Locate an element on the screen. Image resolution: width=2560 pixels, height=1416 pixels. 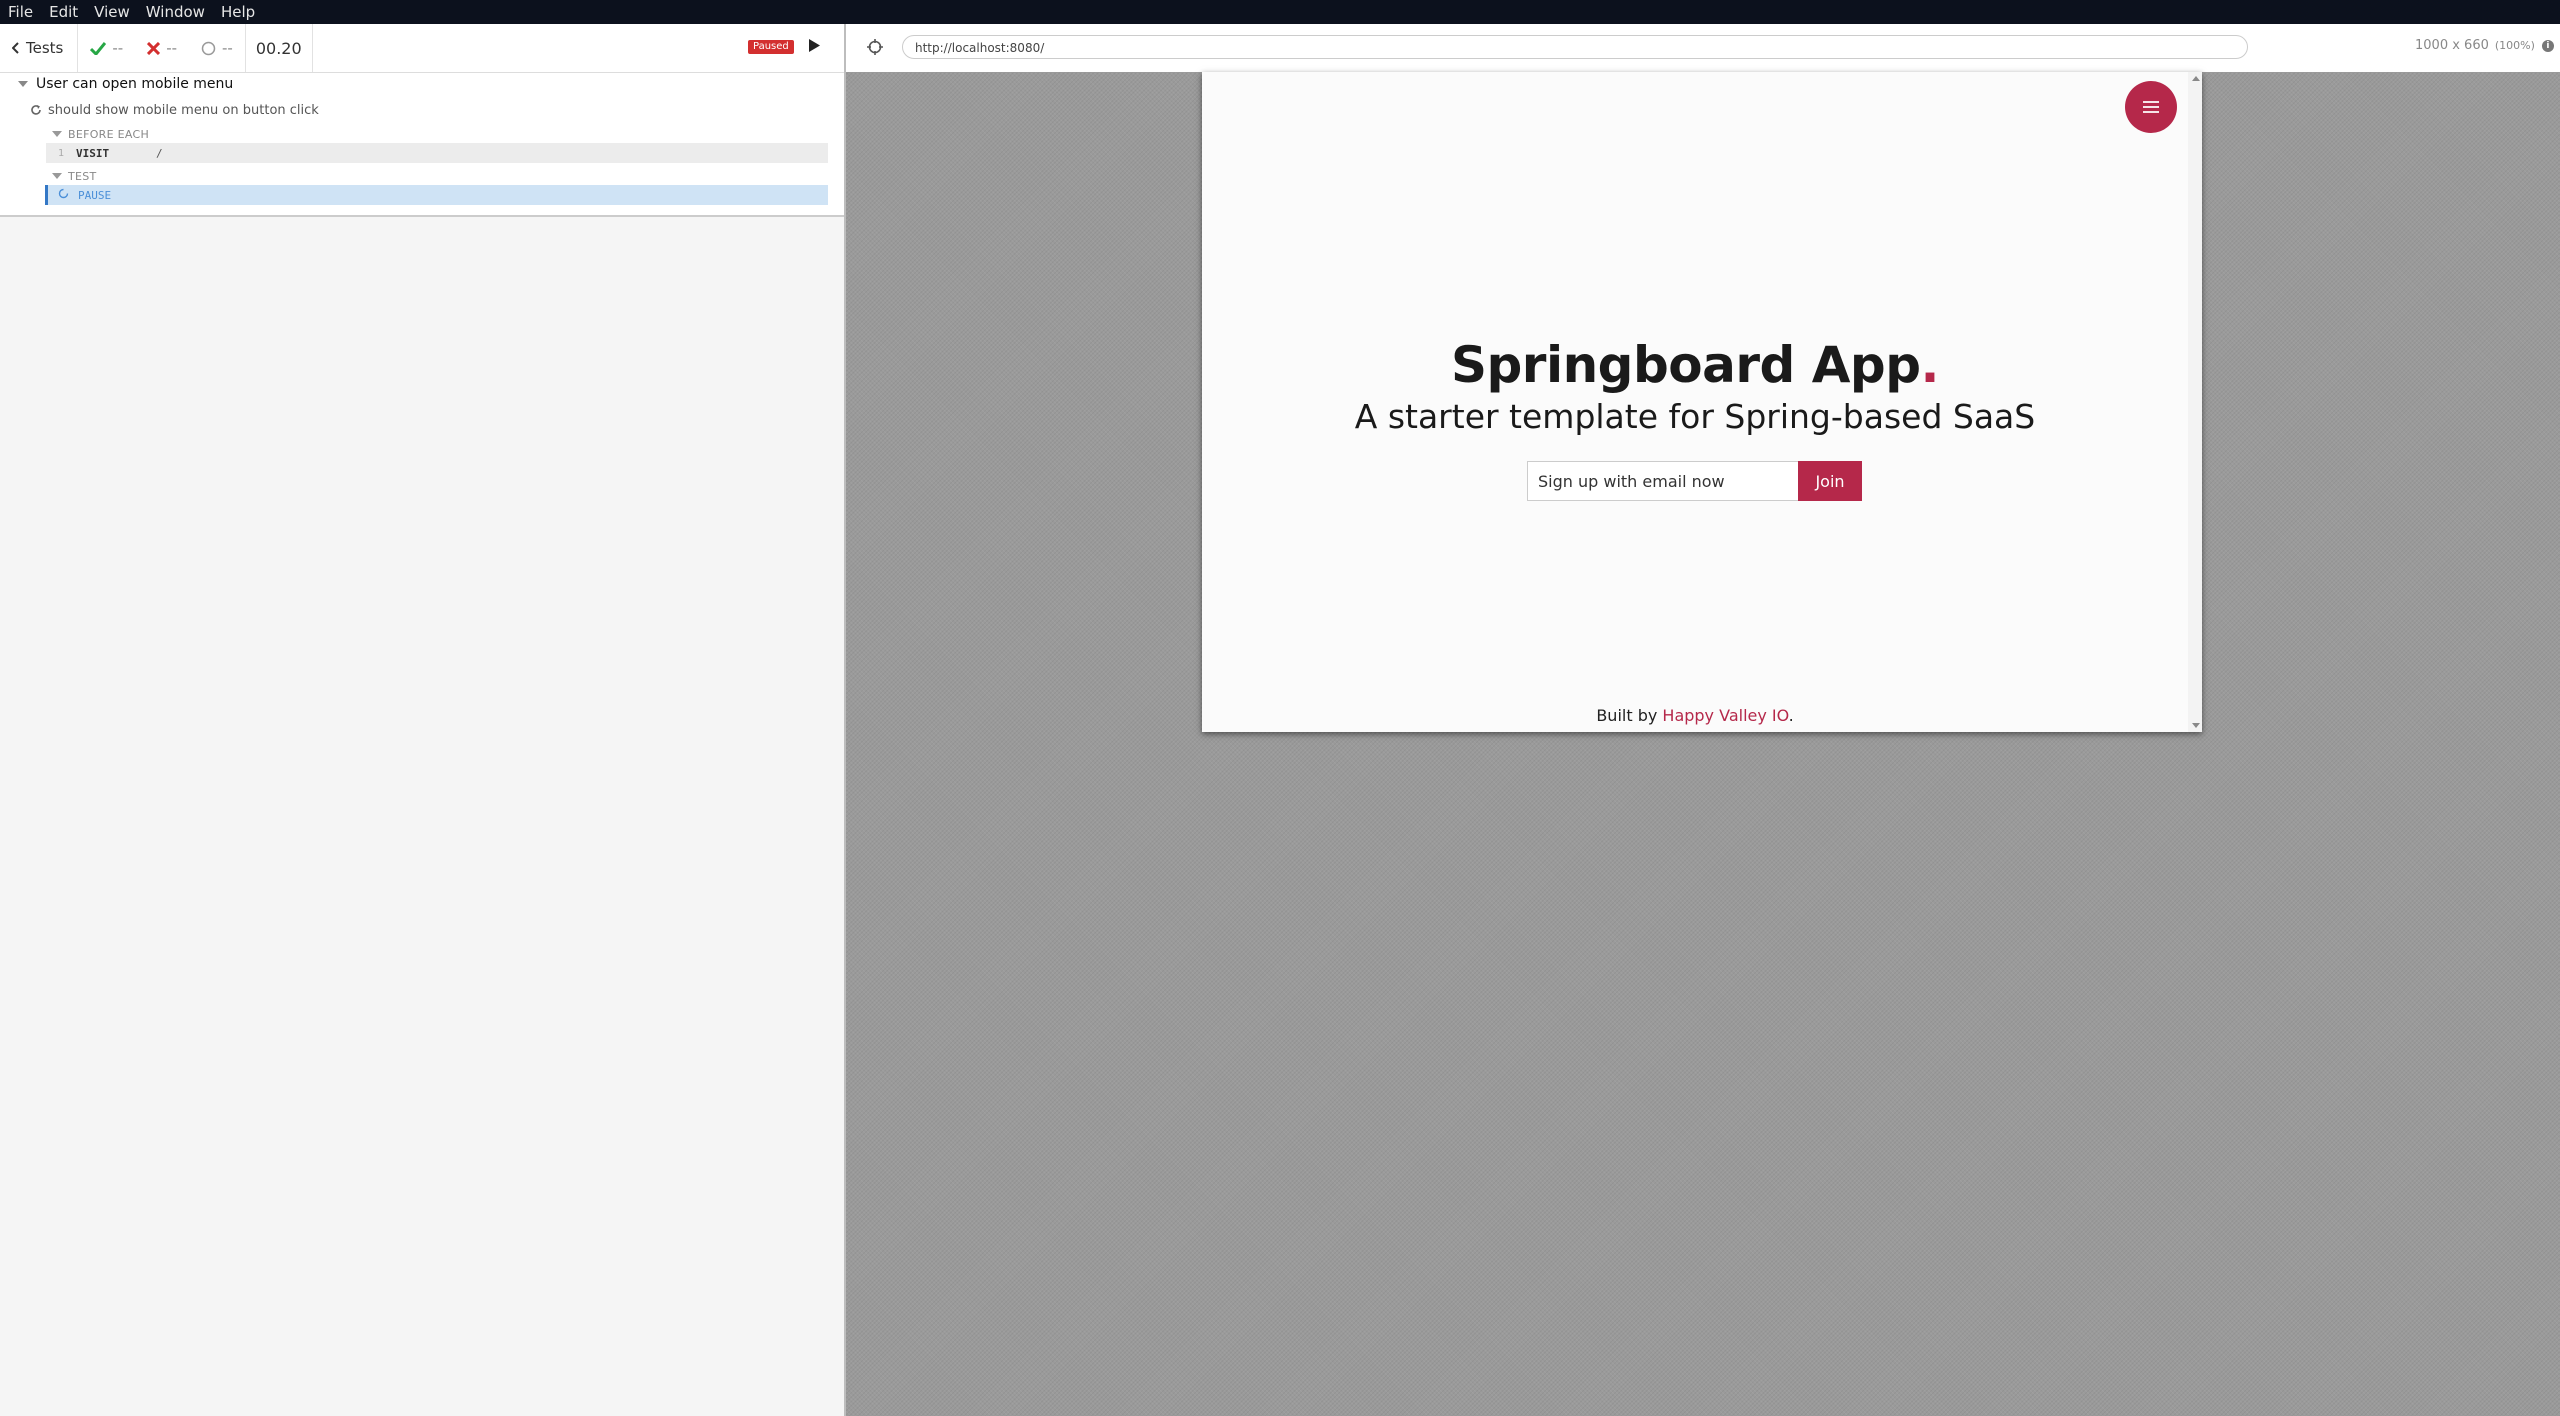
passed-count: -- is located at coordinates (106, 48).